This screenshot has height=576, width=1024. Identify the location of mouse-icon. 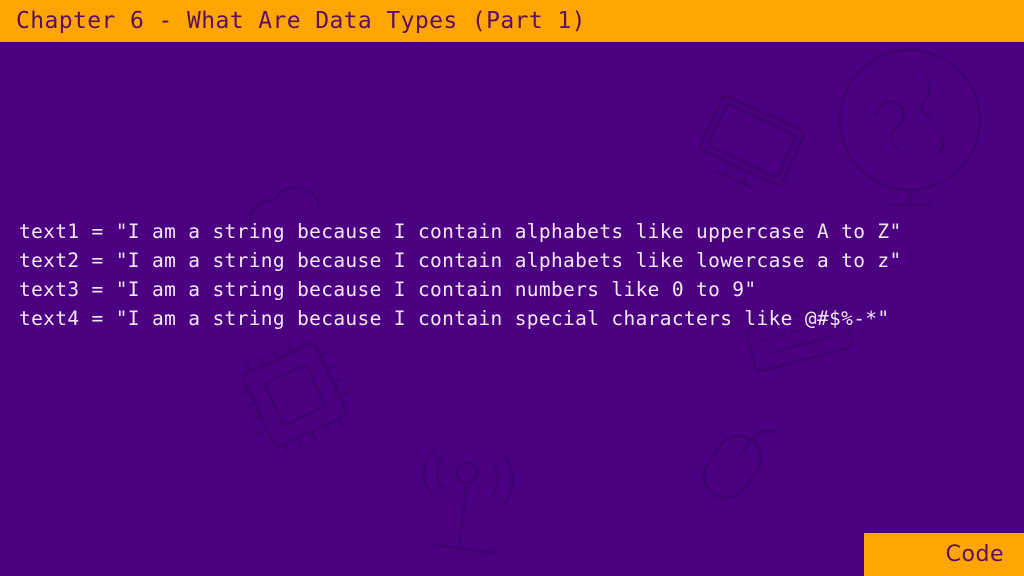
(735, 460).